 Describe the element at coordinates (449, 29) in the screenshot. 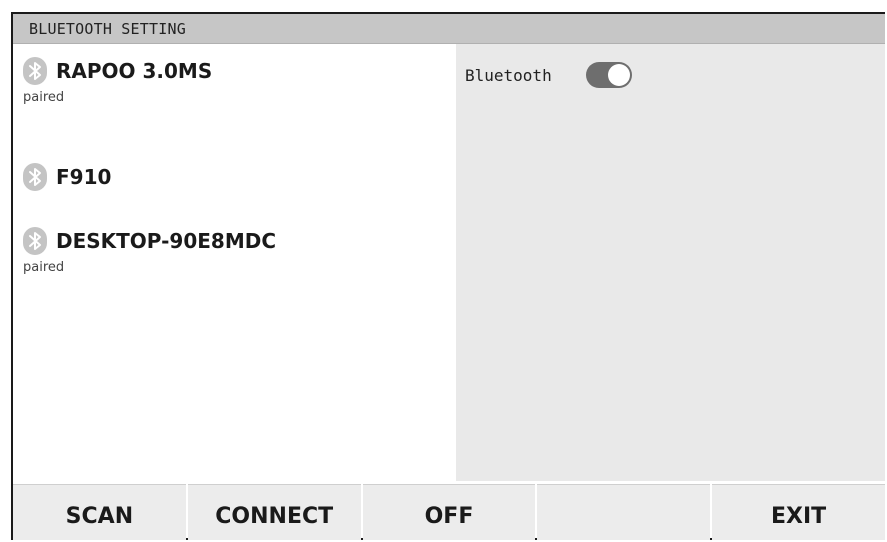

I see `title-bar: BLUETOOTH SETTING` at that location.